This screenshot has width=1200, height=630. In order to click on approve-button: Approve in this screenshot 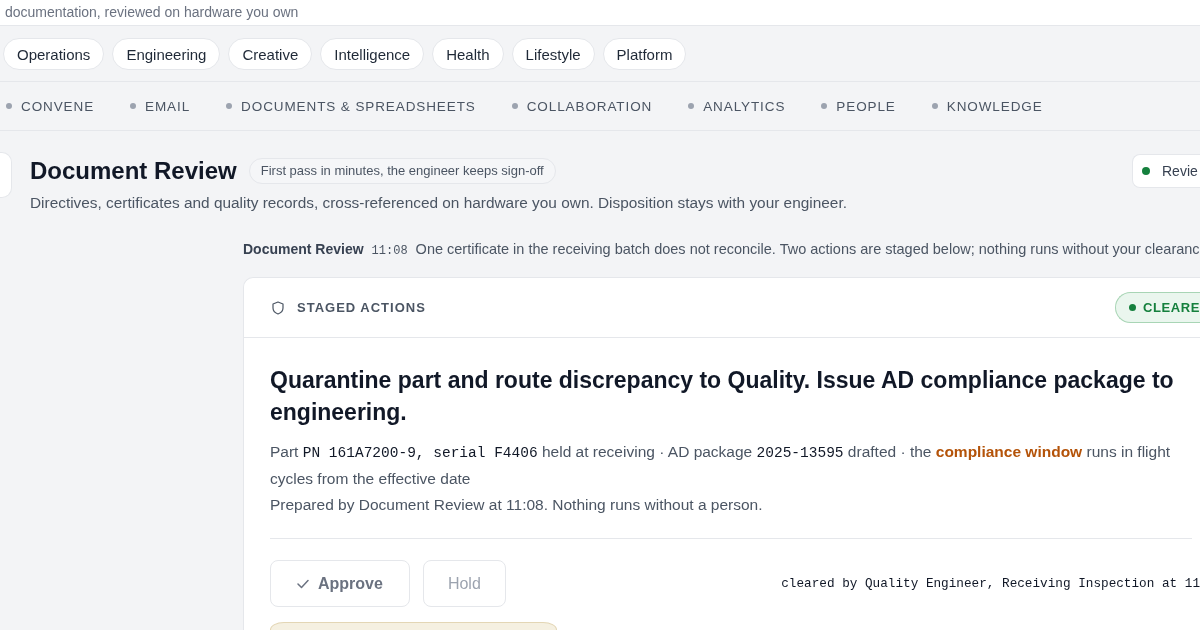, I will do `click(340, 583)`.